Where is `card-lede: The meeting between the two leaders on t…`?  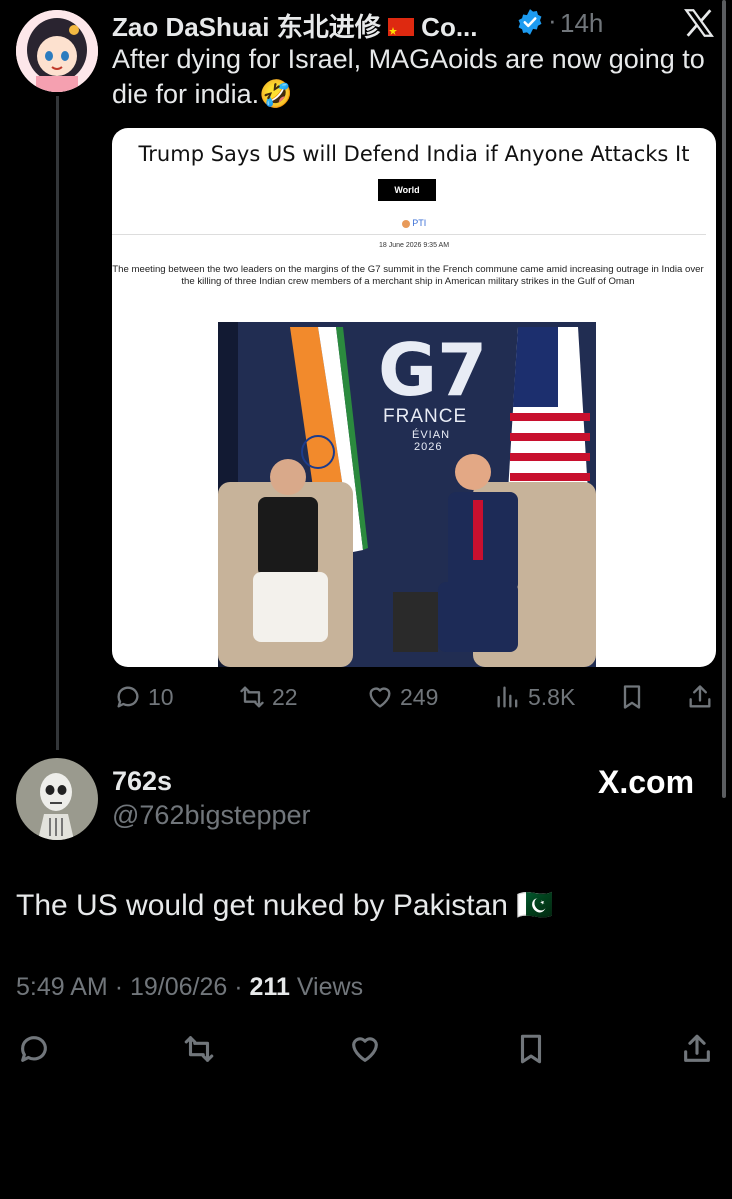
card-lede: The meeting between the two leaders on t… is located at coordinates (408, 275).